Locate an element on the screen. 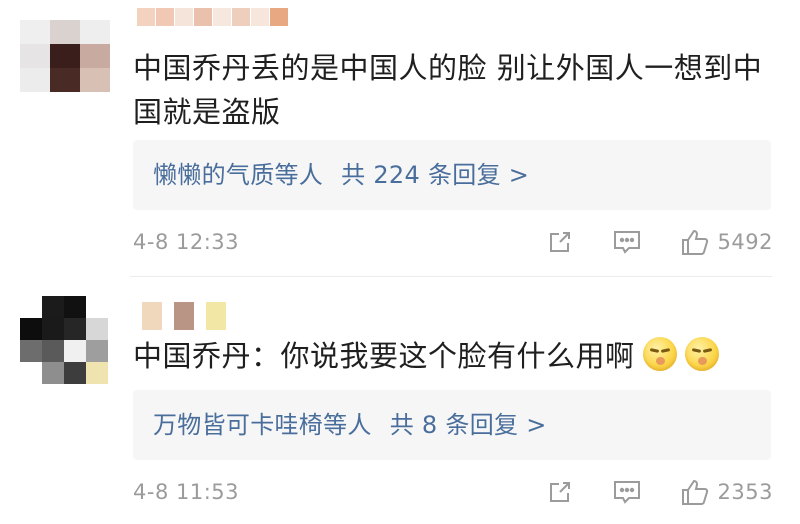 The width and height of the screenshot is (800, 524). reply-names: 万物皆可卡哇椅等人 is located at coordinates (262, 425).